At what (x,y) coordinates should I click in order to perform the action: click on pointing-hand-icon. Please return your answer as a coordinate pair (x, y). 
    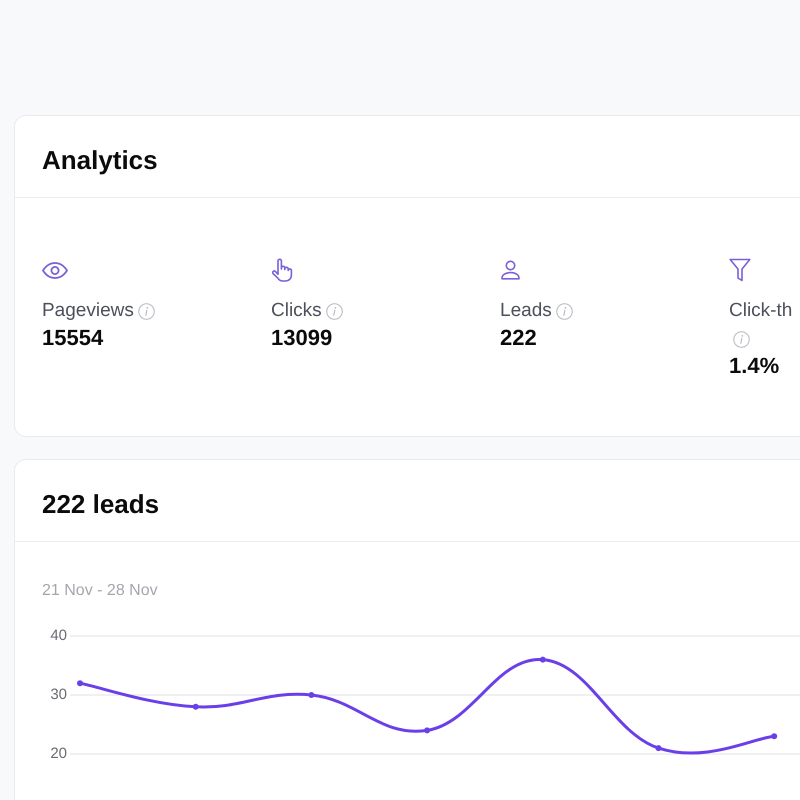
    Looking at the image, I should click on (282, 270).